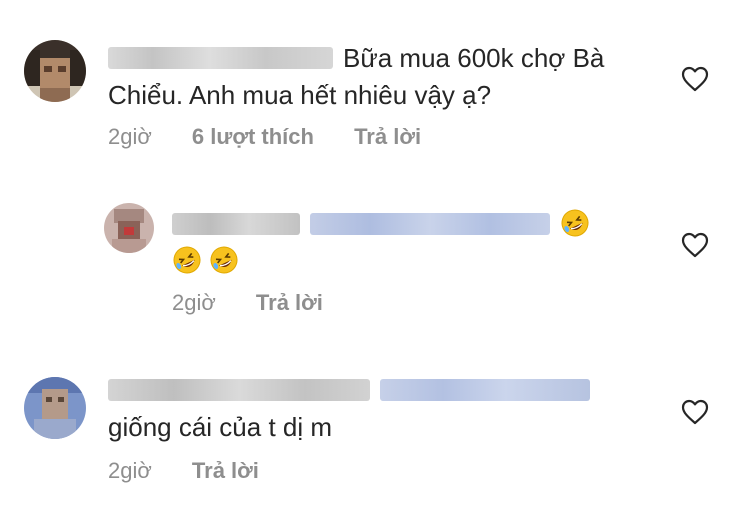 The width and height of the screenshot is (750, 524). I want to click on comment-body: giống cái của t dị m, so click(378, 409).